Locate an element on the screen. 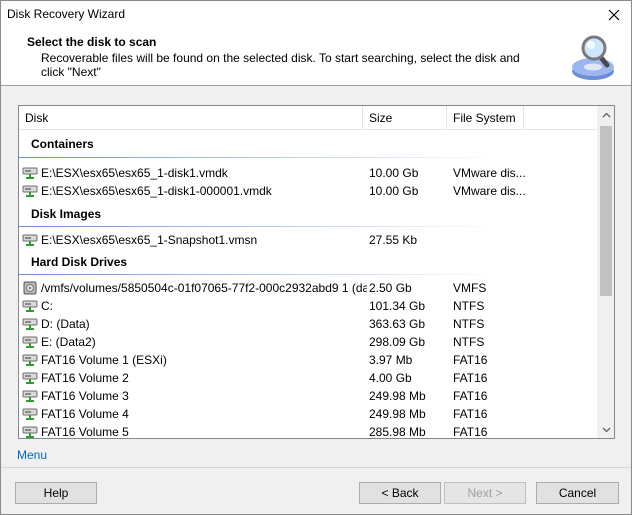  menu-link: Menu is located at coordinates (32, 455).